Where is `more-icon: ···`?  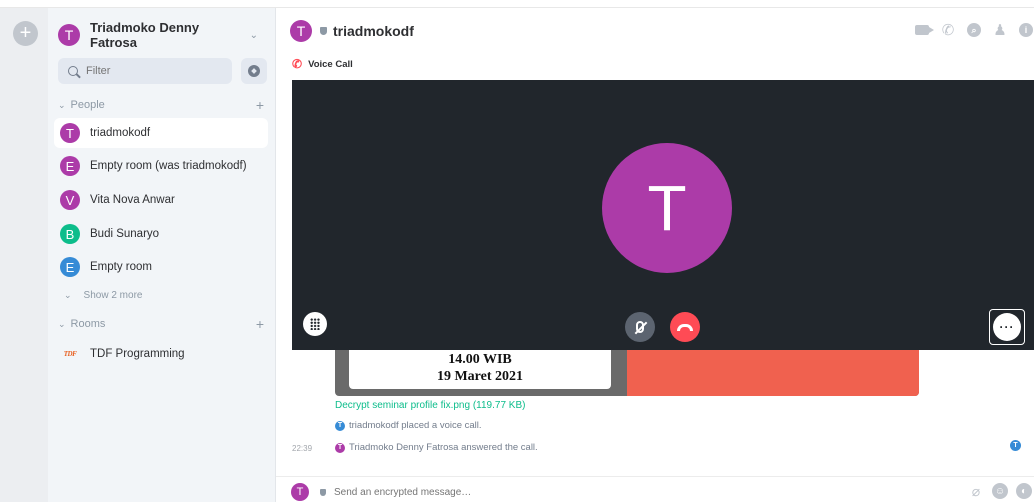
more-icon: ··· is located at coordinates (1007, 327).